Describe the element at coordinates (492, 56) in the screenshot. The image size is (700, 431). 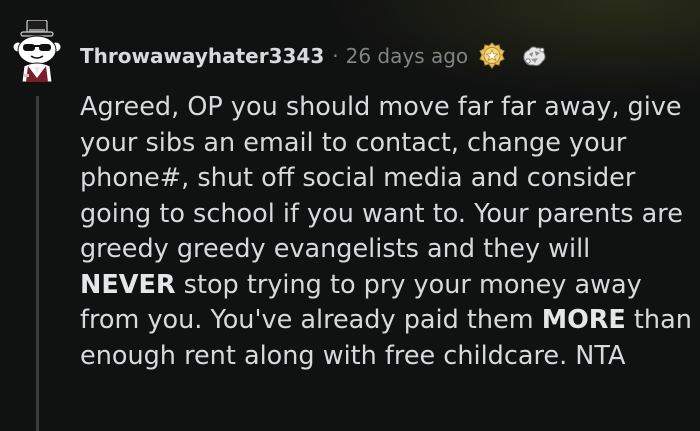
I see `helpful-award-icon` at that location.